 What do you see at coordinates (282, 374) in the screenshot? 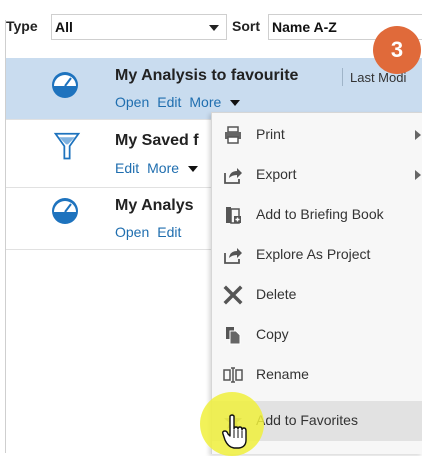
I see `menu-item-label: Rename` at bounding box center [282, 374].